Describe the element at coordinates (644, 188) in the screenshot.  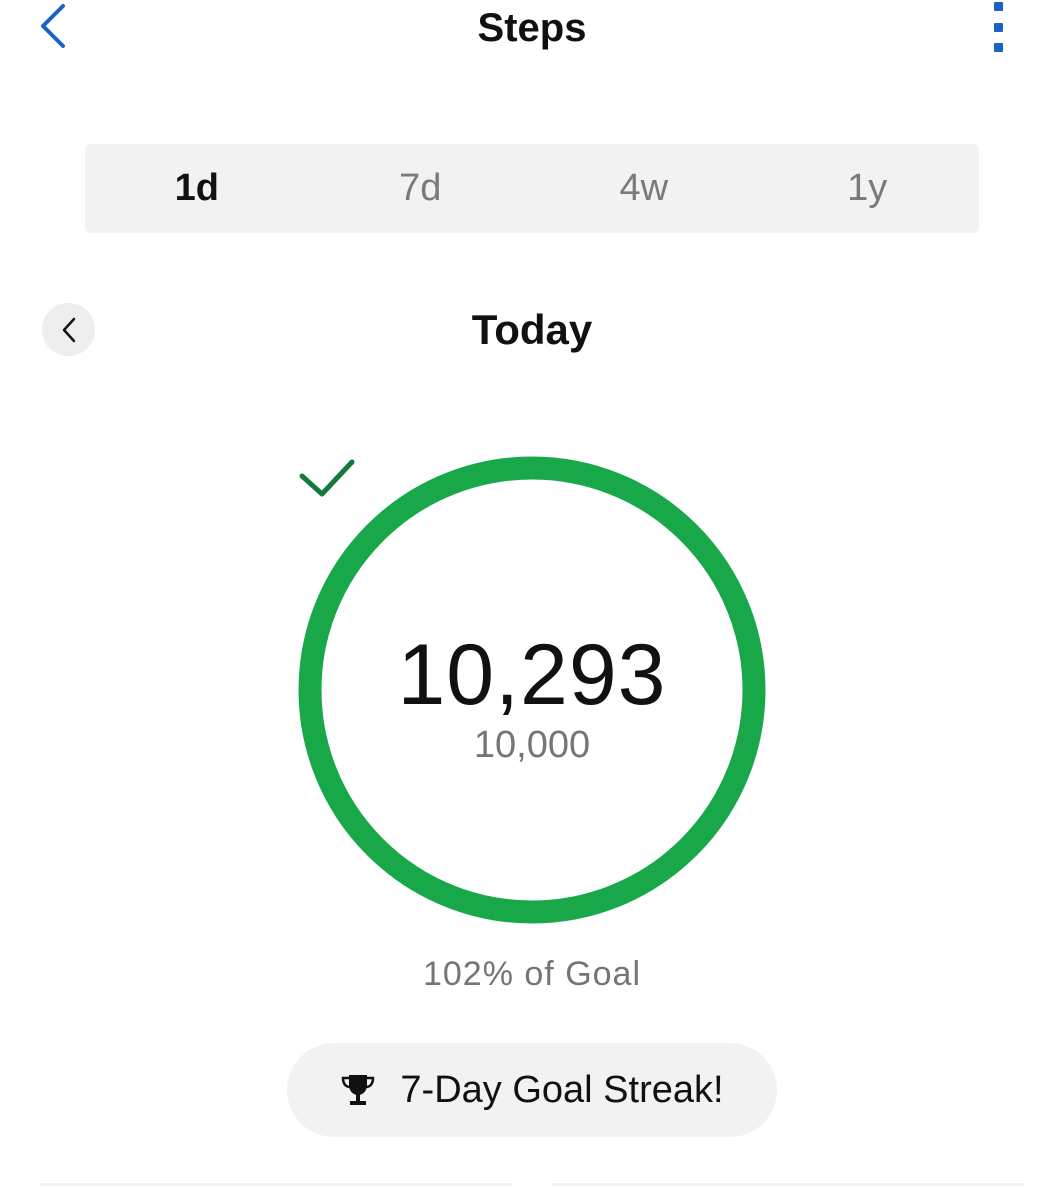
I see `tab-4w: 4w` at that location.